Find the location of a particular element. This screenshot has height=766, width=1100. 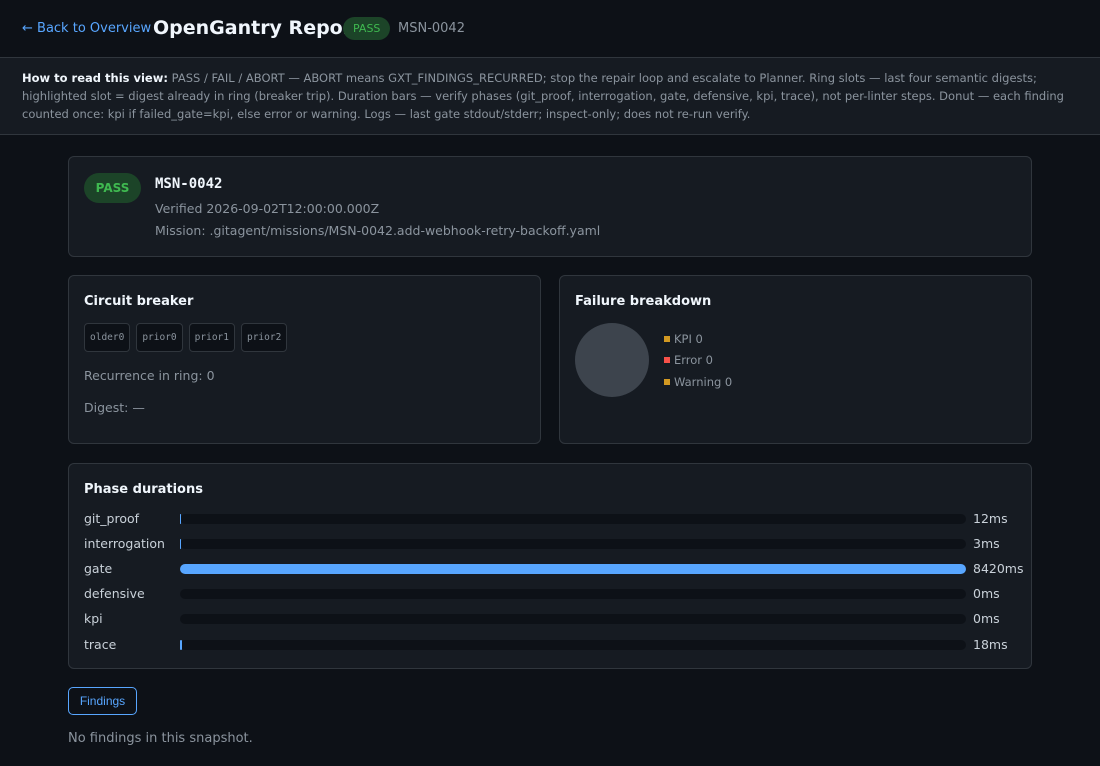

legend-label: Error 0 is located at coordinates (694, 360).